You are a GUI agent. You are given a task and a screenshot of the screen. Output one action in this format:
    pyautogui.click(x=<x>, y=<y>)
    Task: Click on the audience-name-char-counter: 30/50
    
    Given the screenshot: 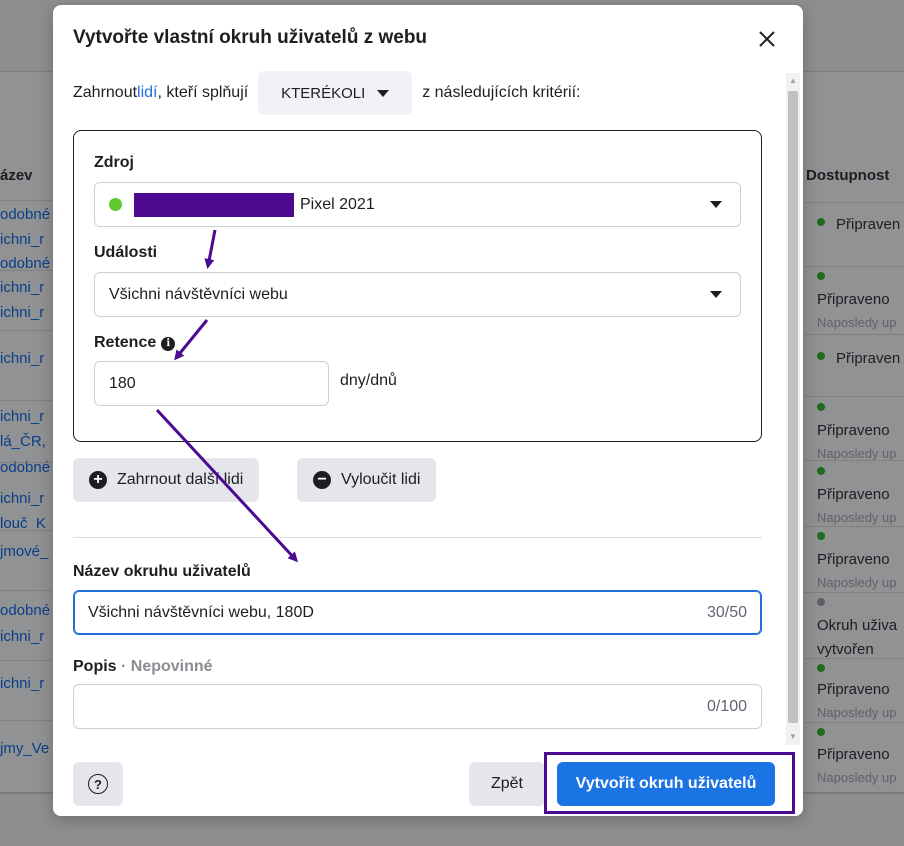 What is the action you would take?
    pyautogui.click(x=726, y=612)
    